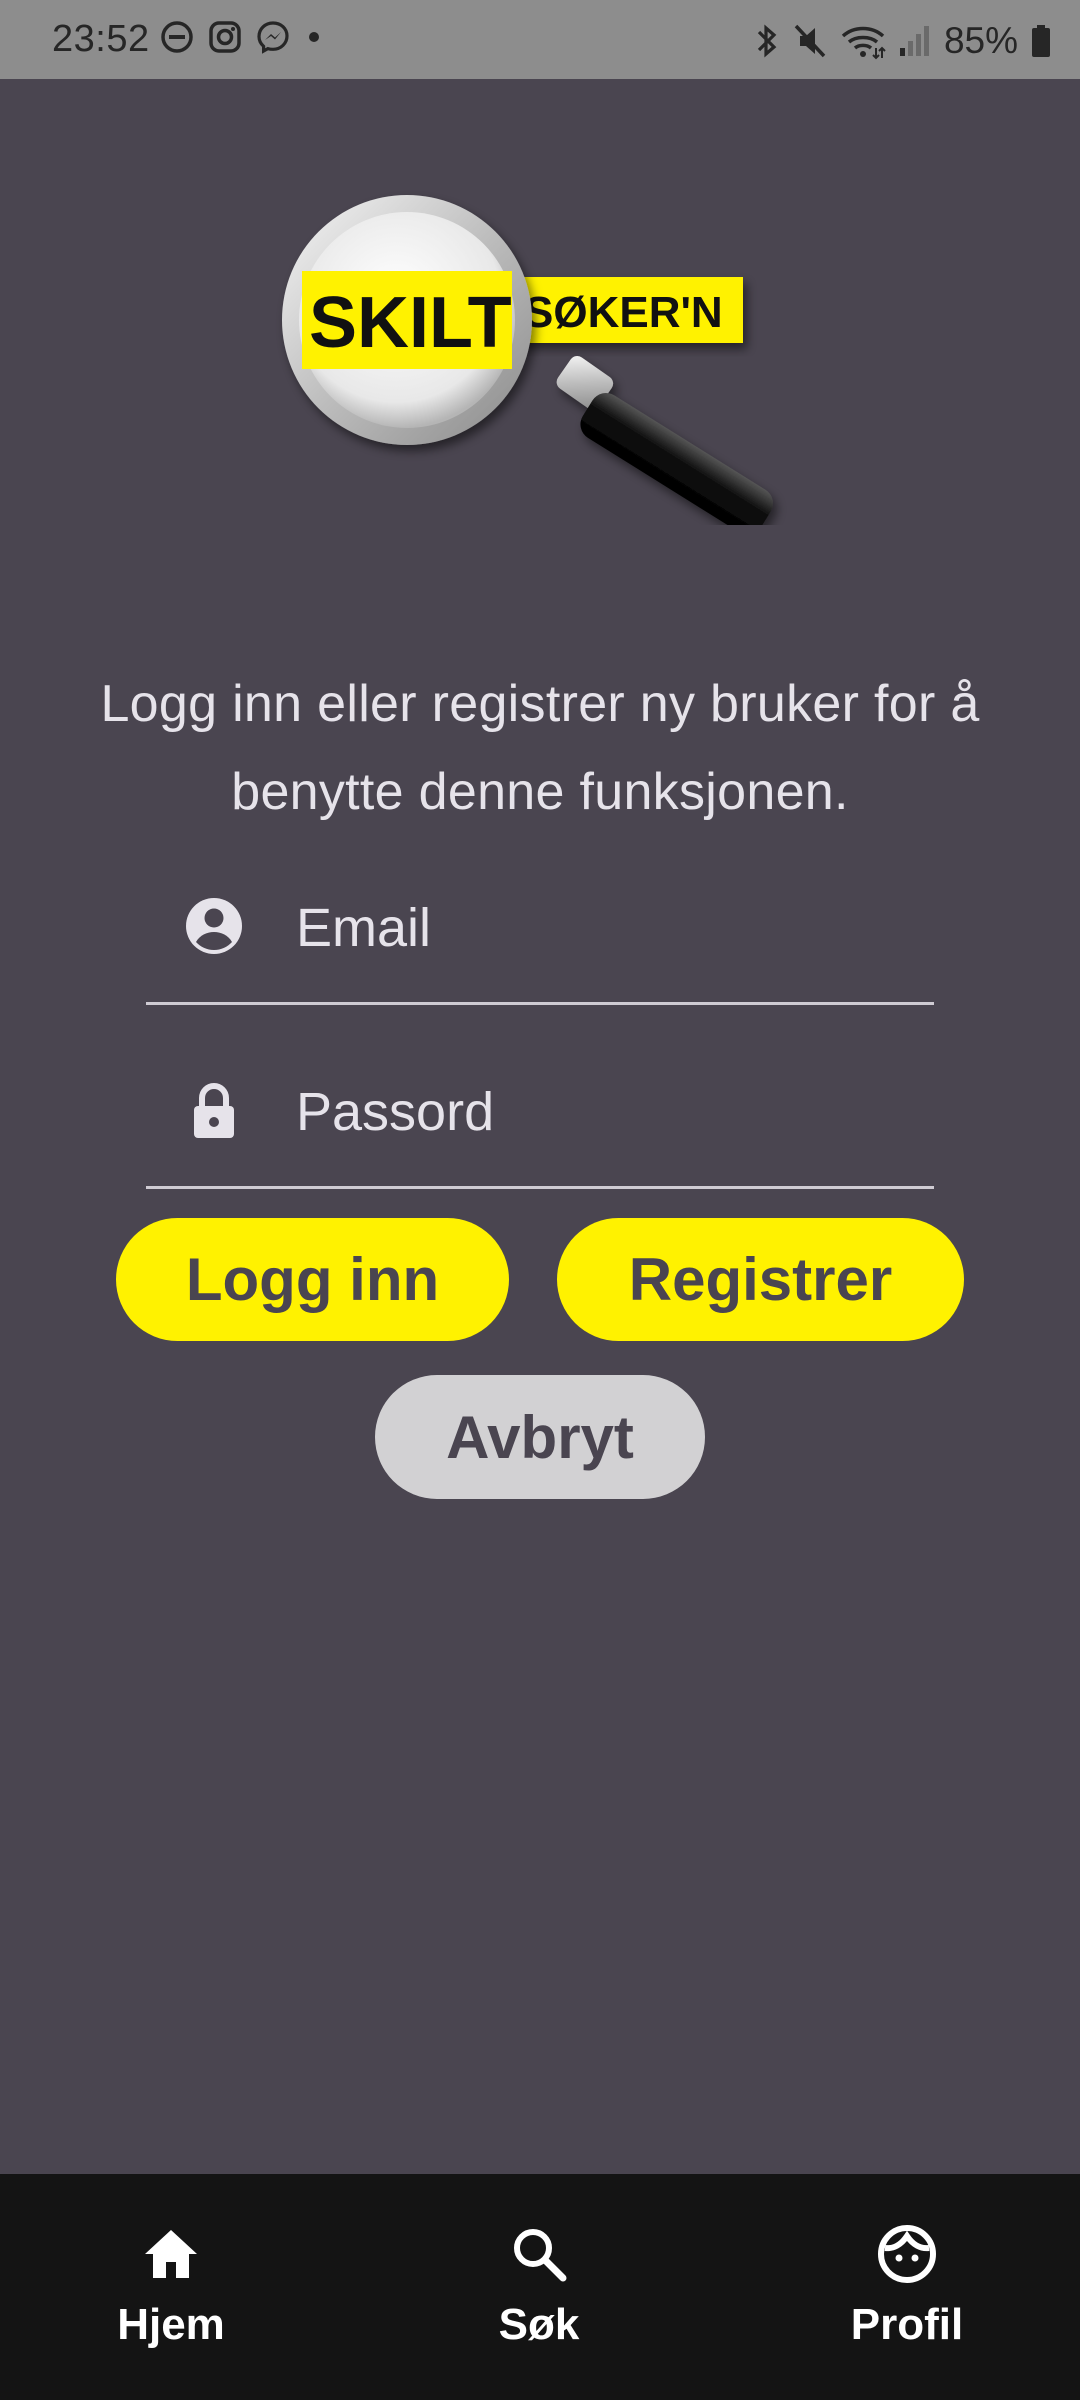  Describe the element at coordinates (214, 926) in the screenshot. I see `account-circle-icon` at that location.